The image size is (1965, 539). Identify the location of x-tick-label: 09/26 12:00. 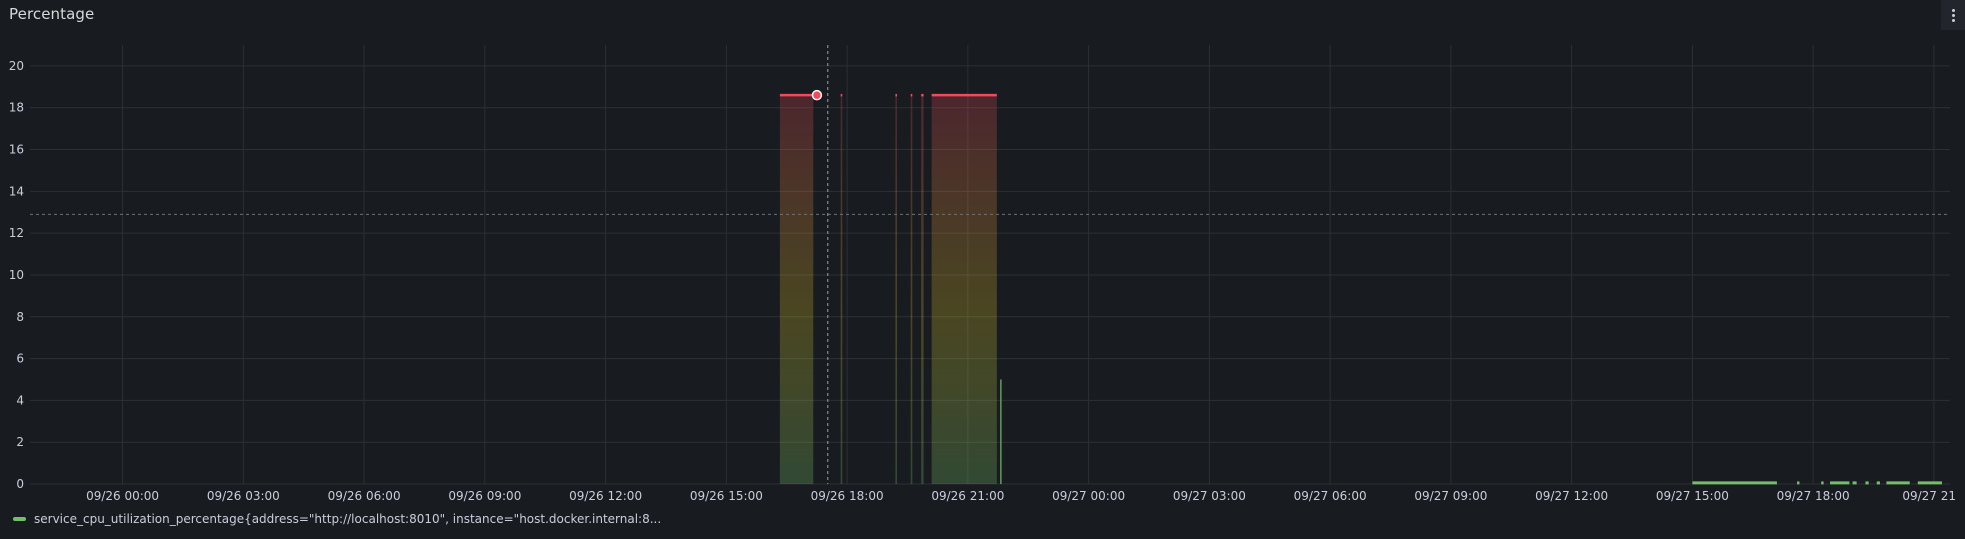
(605, 496).